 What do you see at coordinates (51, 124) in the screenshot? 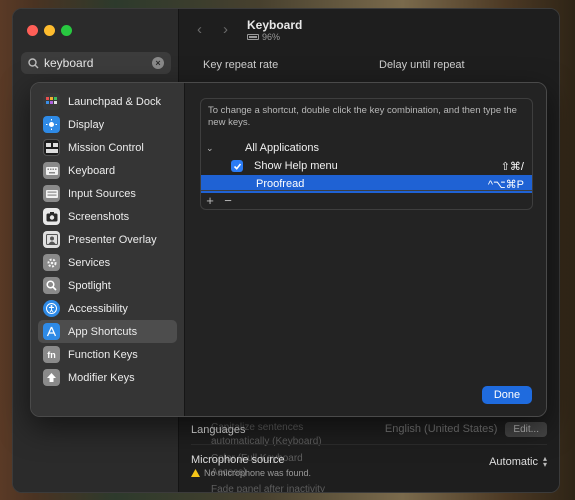
I see `display-icon` at bounding box center [51, 124].